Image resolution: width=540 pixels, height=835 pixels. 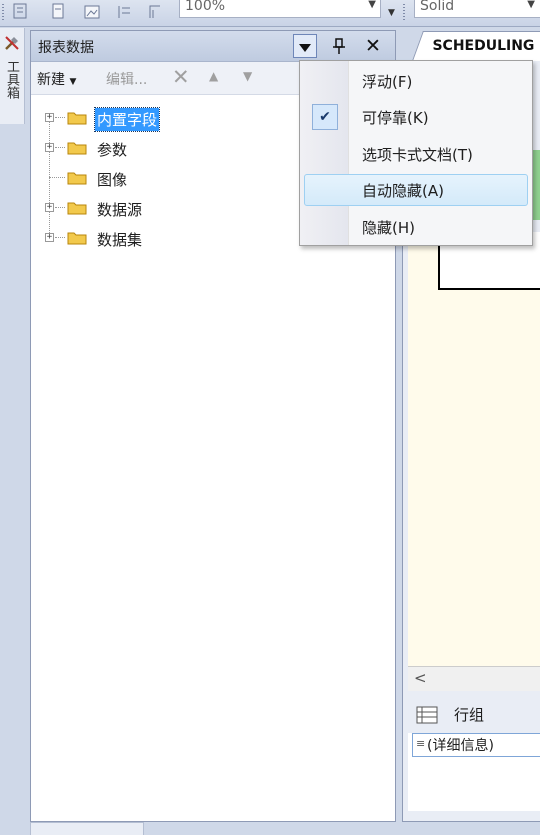 I want to click on window-position-menu: 浮动(F) ✔ 可停靠(K) 选项卡式文档(T) 自动隐藏(A) 隐藏(H), so click(x=416, y=153).